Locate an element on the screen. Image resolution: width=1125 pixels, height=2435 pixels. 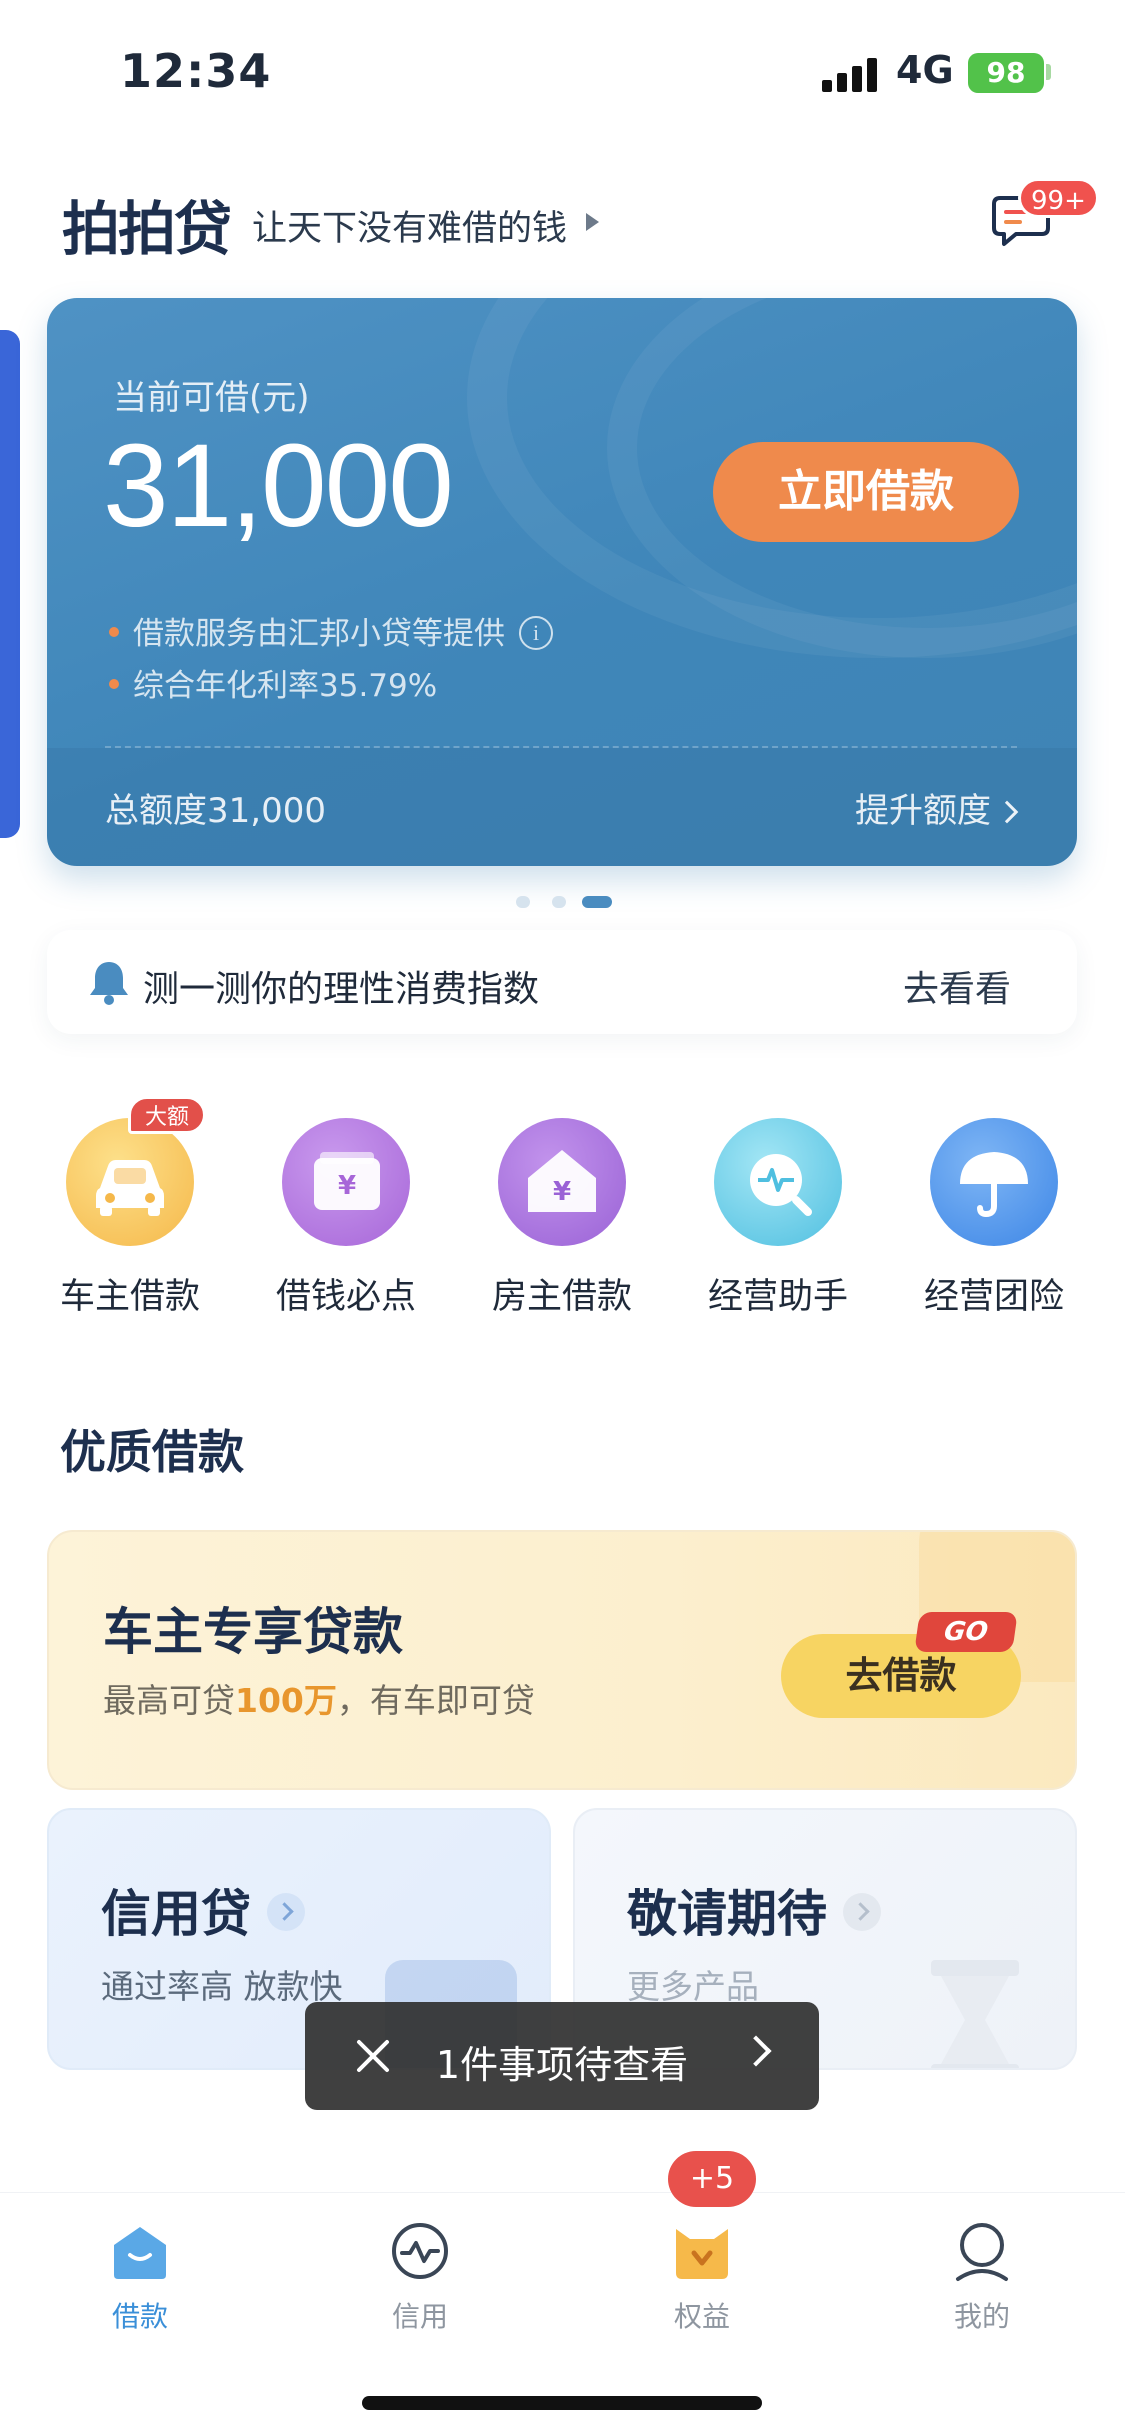
entry-group-insurance: 经营团险 is located at coordinates (994, 1214).